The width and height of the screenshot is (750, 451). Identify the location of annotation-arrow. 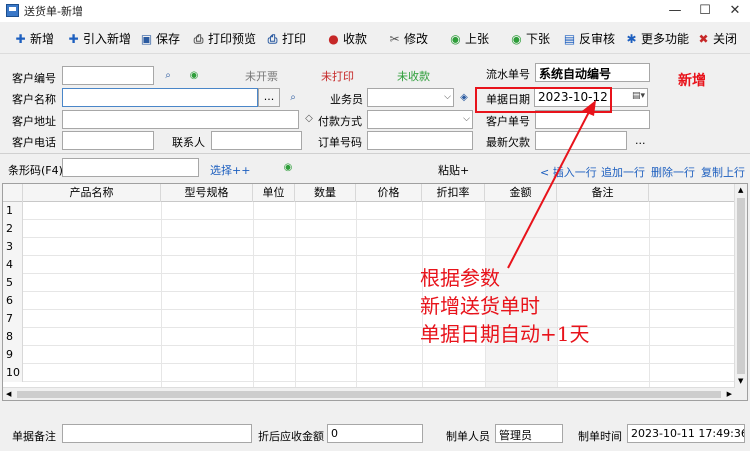
(551, 184).